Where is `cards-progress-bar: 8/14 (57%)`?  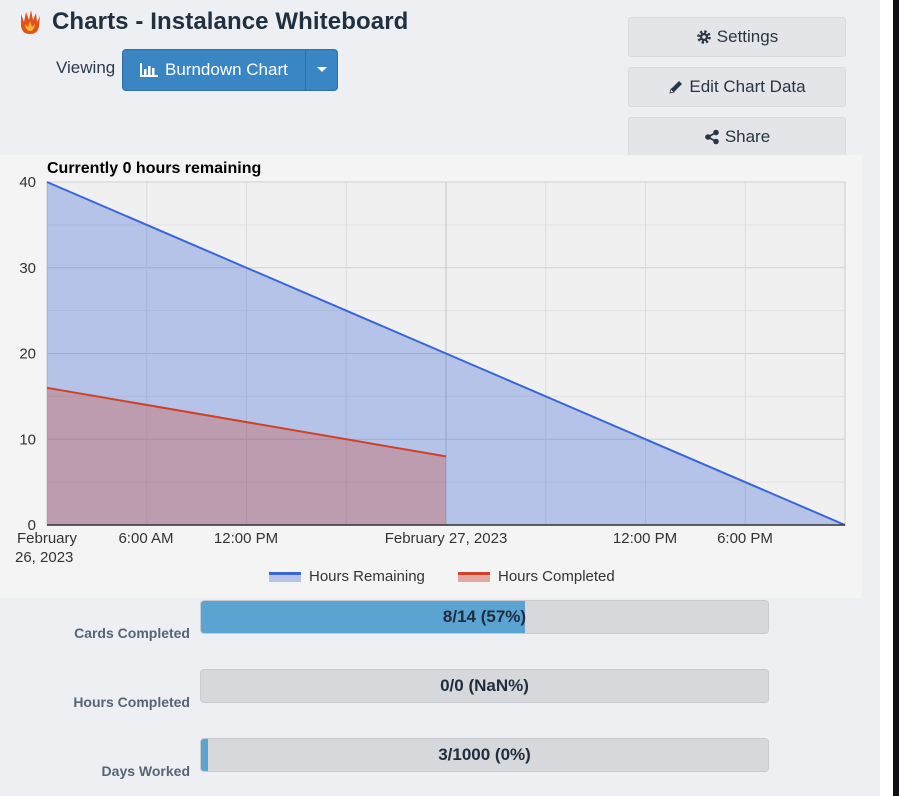
cards-progress-bar: 8/14 (57%) is located at coordinates (484, 617).